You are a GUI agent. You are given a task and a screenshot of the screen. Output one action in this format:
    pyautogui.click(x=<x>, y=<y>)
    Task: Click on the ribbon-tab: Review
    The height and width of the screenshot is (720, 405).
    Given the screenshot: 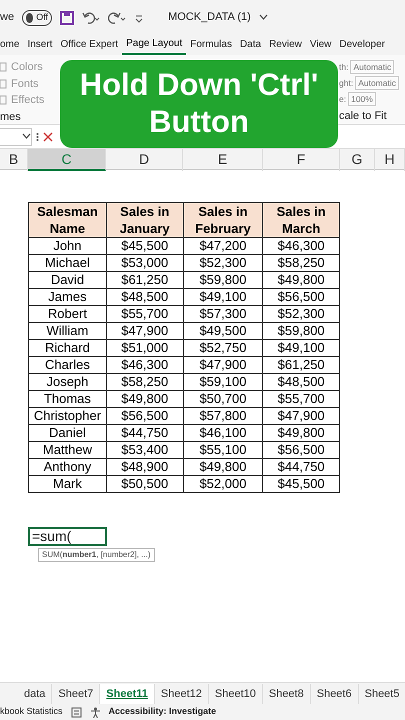 What is the action you would take?
    pyautogui.click(x=285, y=45)
    